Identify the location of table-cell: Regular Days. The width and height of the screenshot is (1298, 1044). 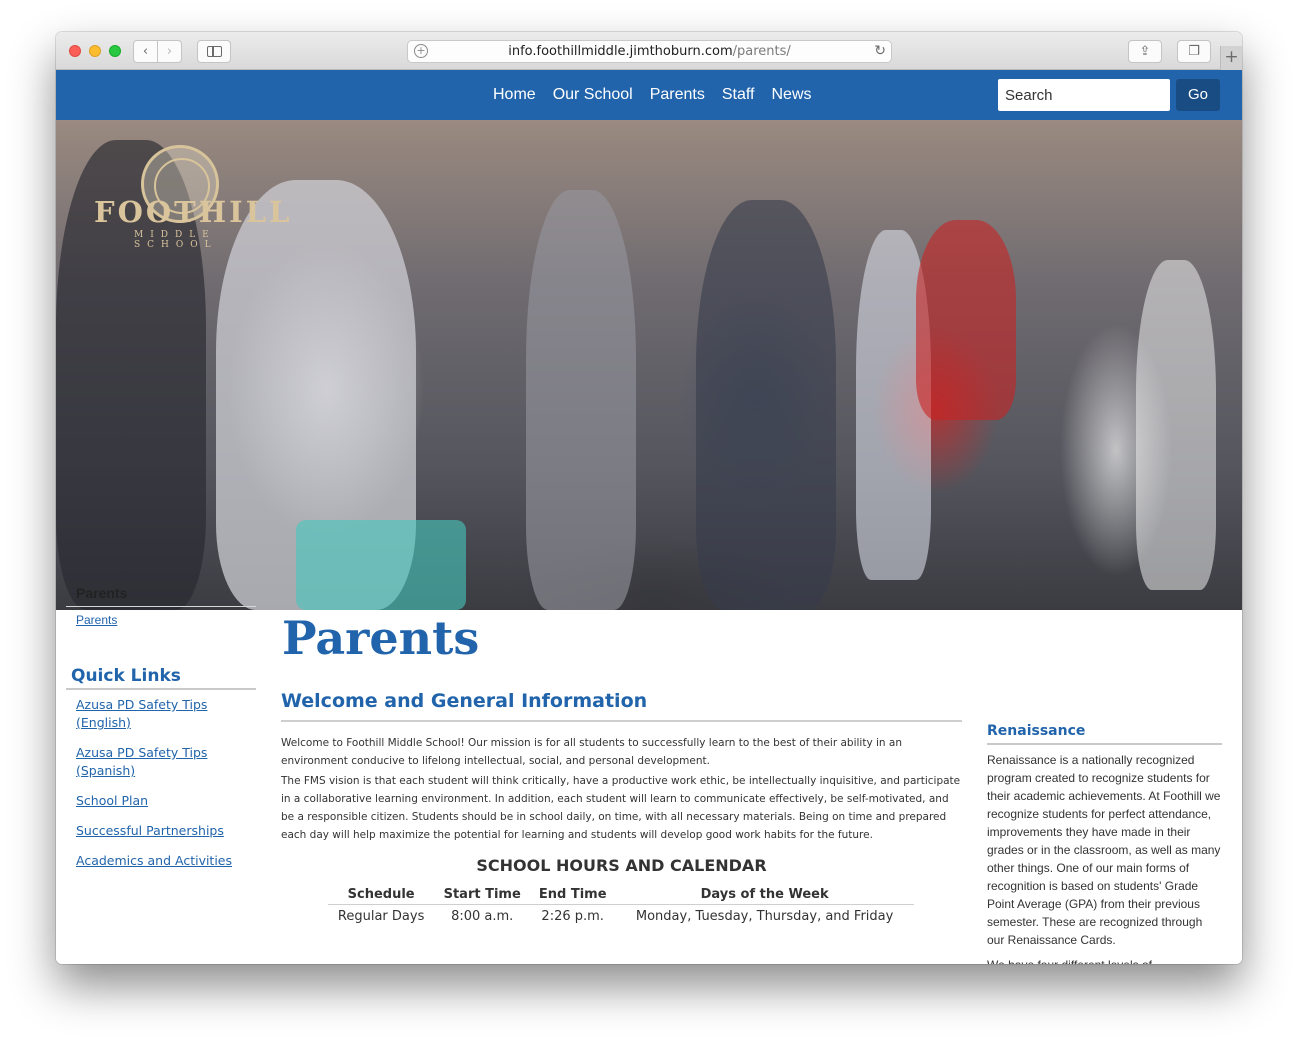
(381, 916).